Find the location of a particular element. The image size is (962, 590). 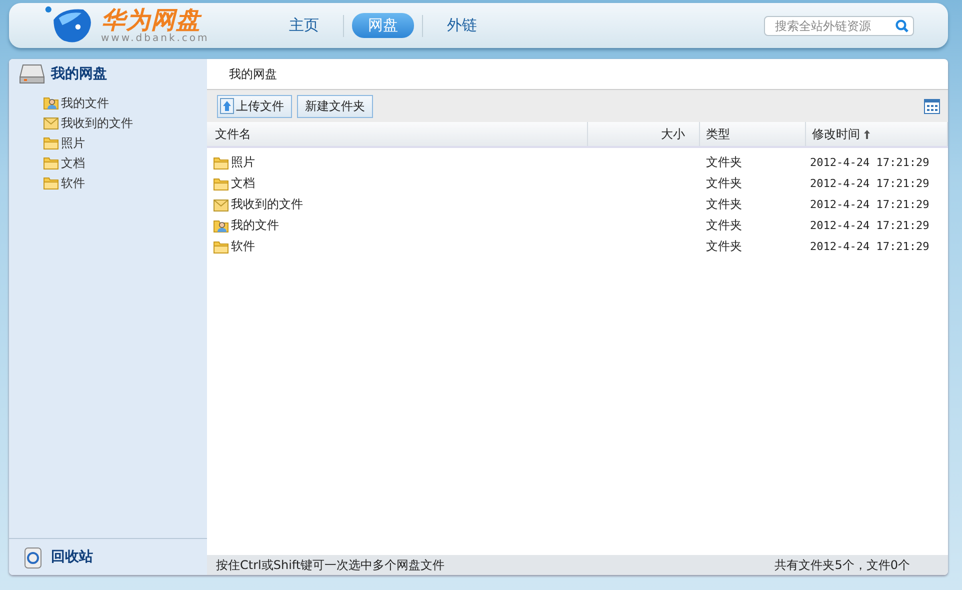

recycle-bin-icon is located at coordinates (33, 557).